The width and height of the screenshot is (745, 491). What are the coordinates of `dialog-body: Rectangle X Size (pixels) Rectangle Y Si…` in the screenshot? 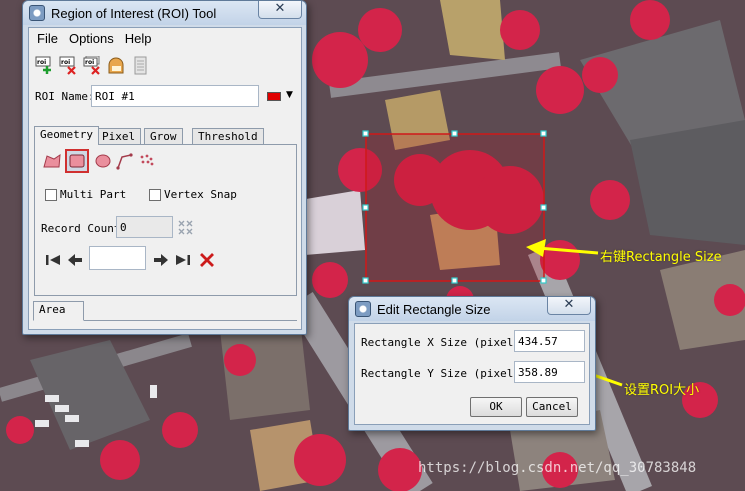 It's located at (472, 374).